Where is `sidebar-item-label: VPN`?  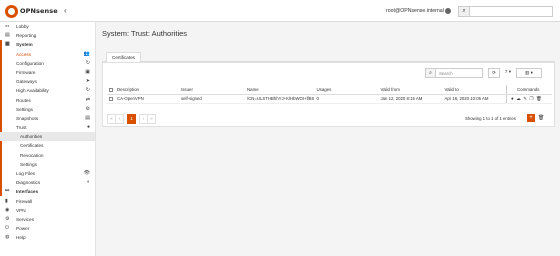
sidebar-item-label: VPN is located at coordinates (21, 210).